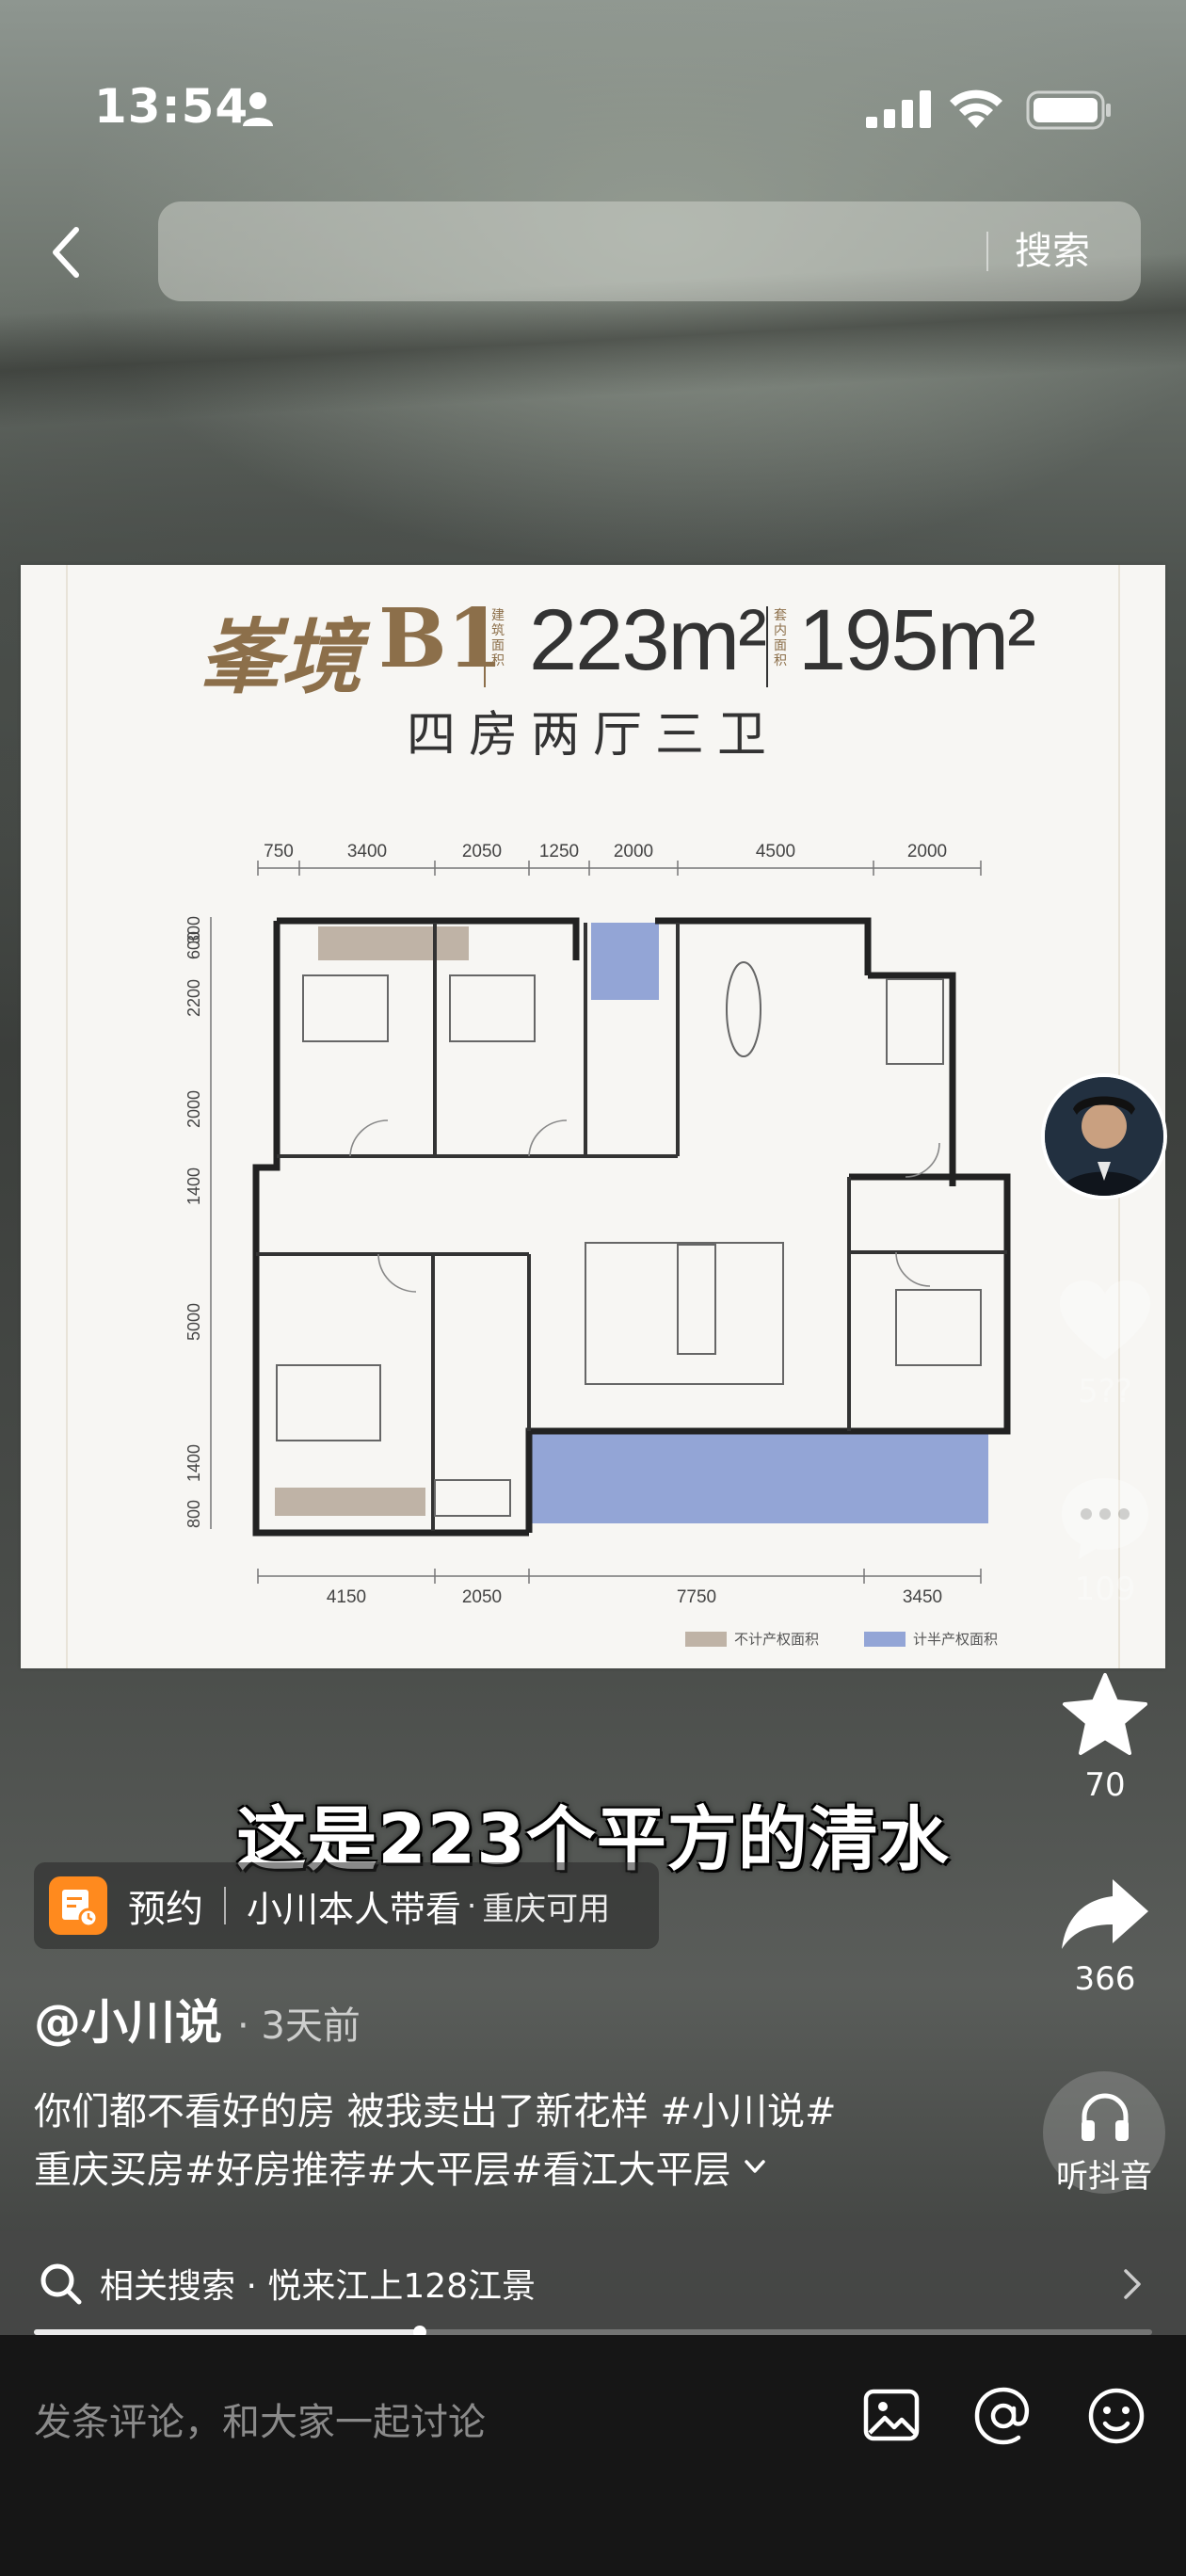  Describe the element at coordinates (1132, 2284) in the screenshot. I see `chevron-right-icon` at that location.